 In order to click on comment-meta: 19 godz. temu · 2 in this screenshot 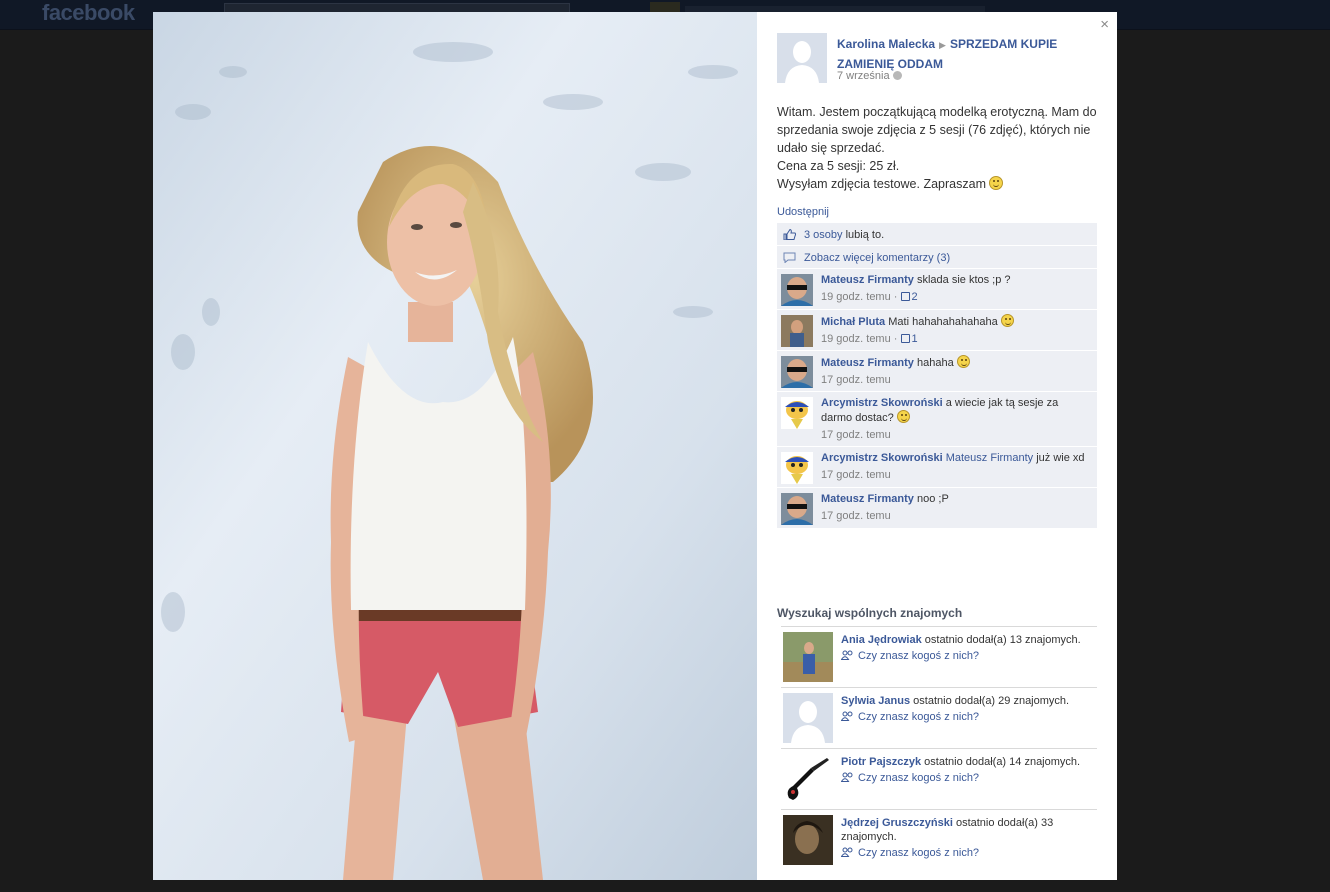, I will do `click(869, 297)`.